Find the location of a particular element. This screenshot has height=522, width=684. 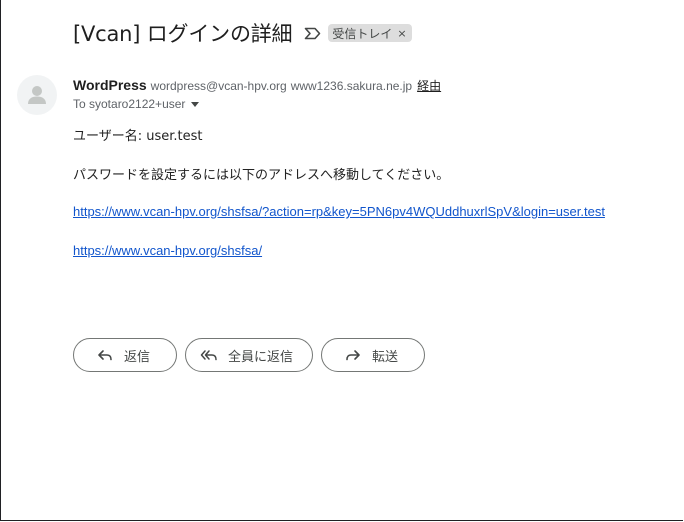

forward-button: 転送 is located at coordinates (373, 355).